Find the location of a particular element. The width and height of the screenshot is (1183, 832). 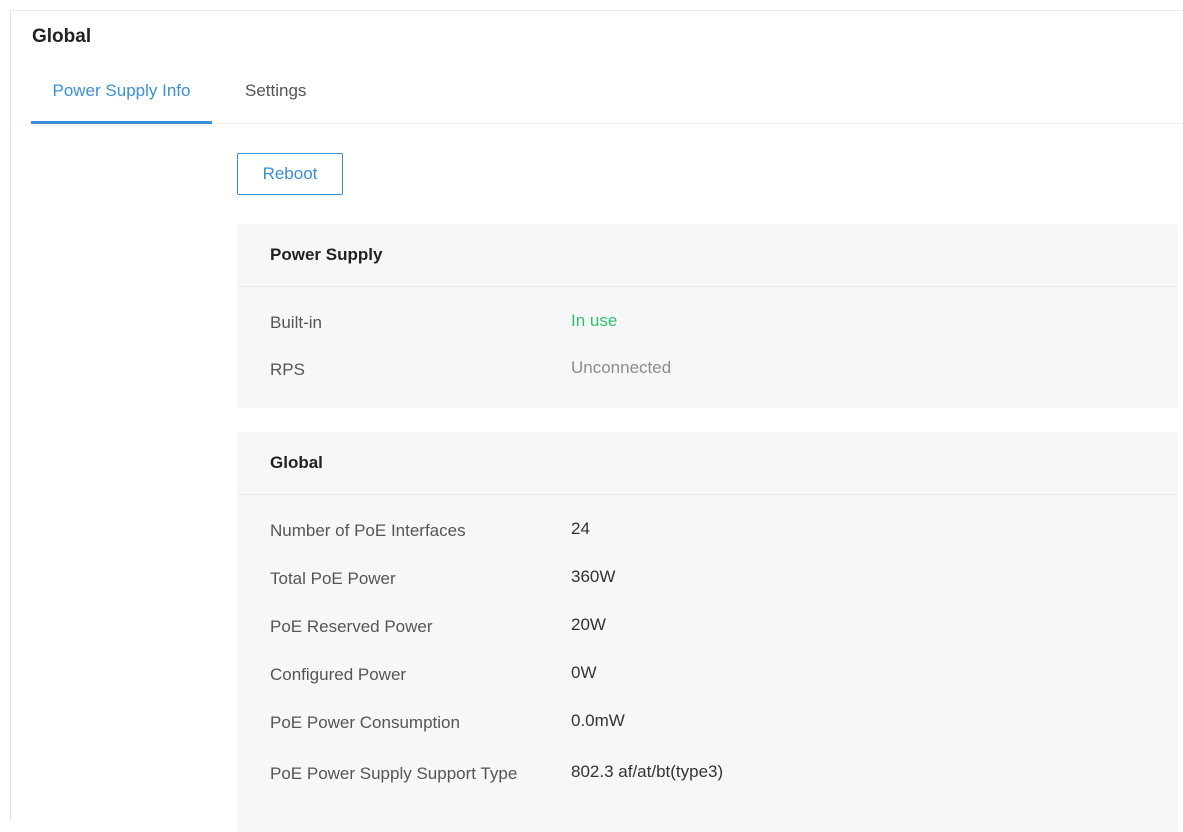

support-type-label: PoE Power Supply Support Type is located at coordinates (402, 774).